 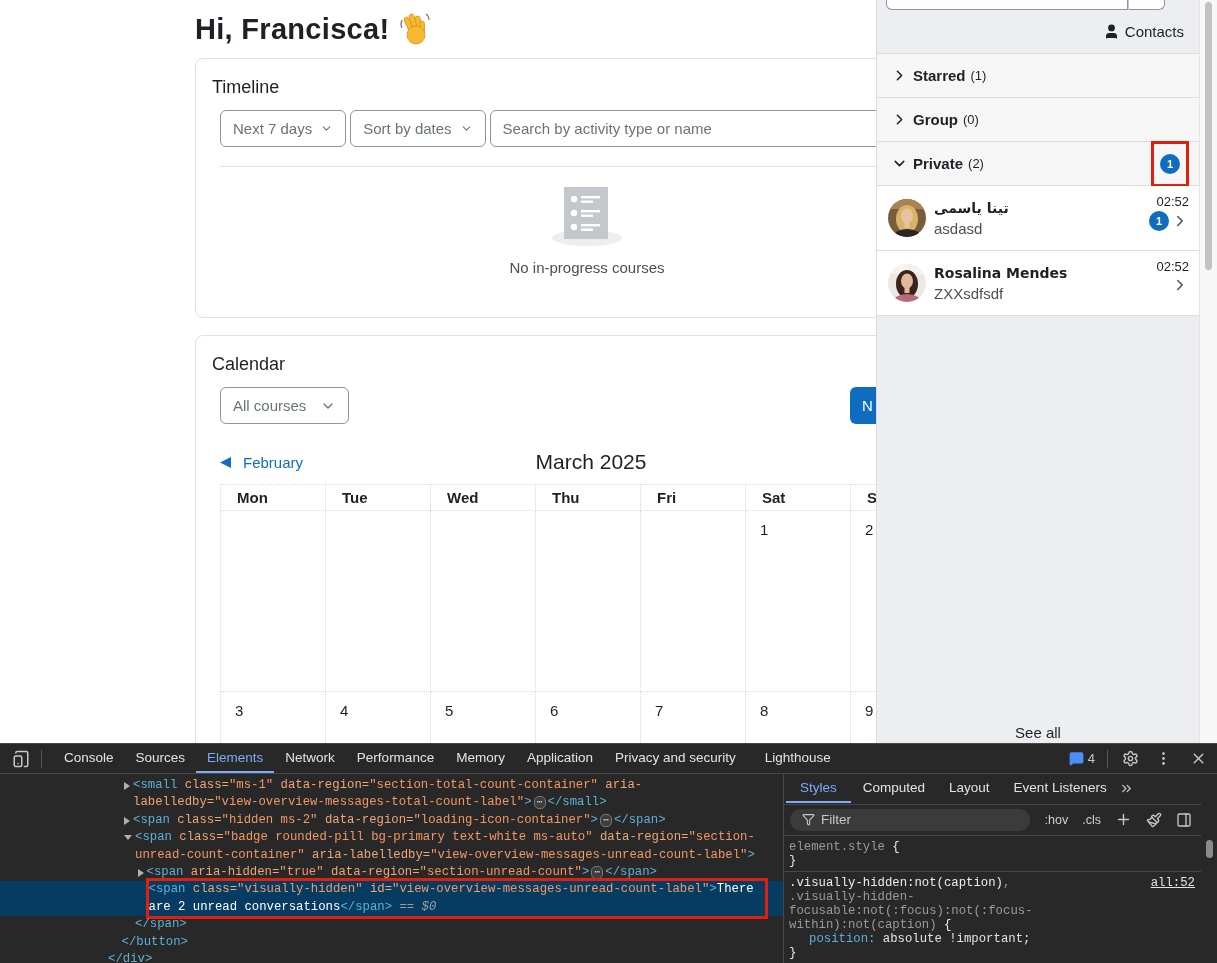 I want to click on dom-node-line: <span class="badge rounded-pill bg-primary text-white ms-auto" data-region="section-unread-count-container" aria-labelledby="view-overview-messages-unread-count-label">, so click(x=450, y=847).